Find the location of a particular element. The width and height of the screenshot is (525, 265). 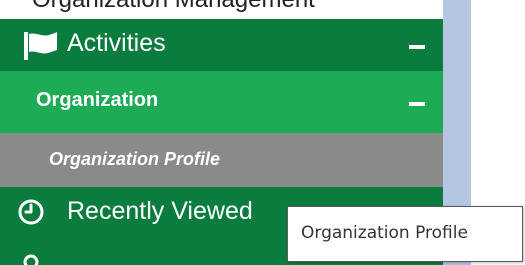

page-heading-cut-off: Organization Management is located at coordinates (173, 7).